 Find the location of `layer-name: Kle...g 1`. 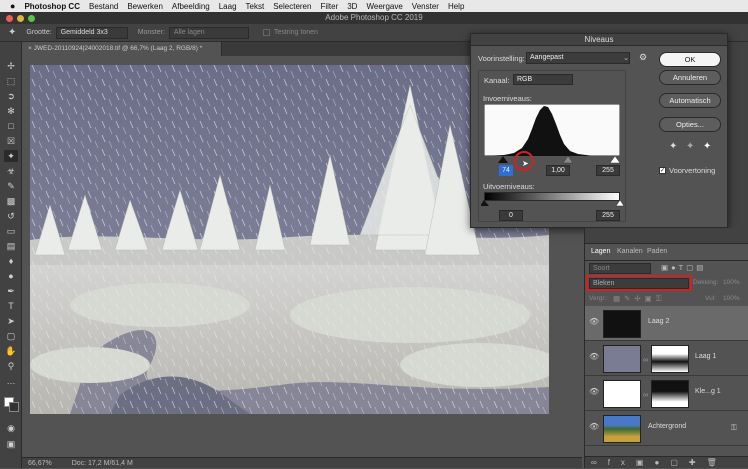

layer-name: Kle...g 1 is located at coordinates (708, 391).